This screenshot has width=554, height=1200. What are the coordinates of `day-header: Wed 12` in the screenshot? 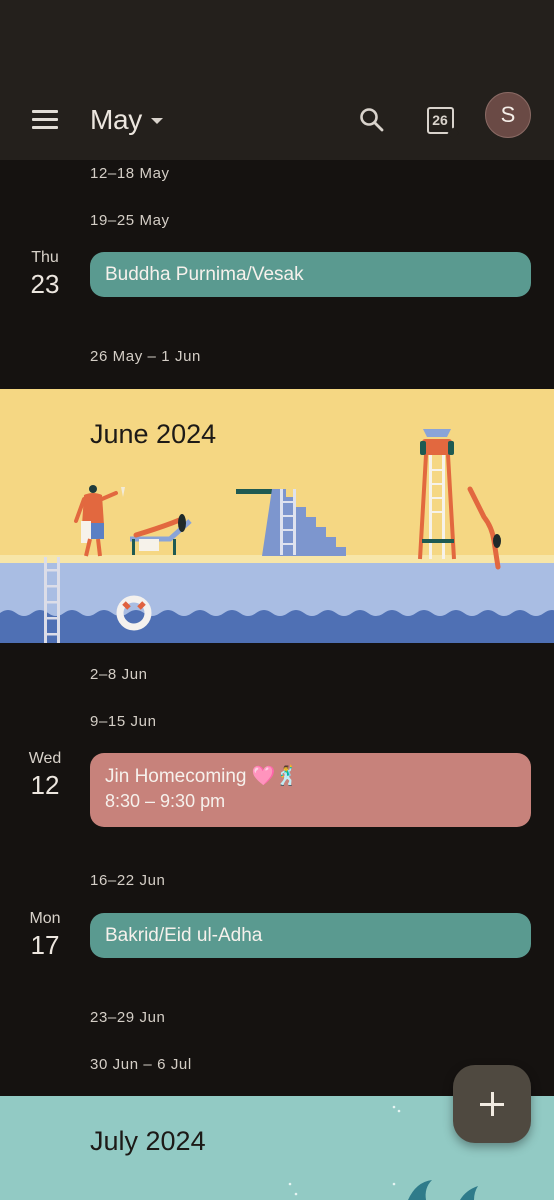 It's located at (45, 775).